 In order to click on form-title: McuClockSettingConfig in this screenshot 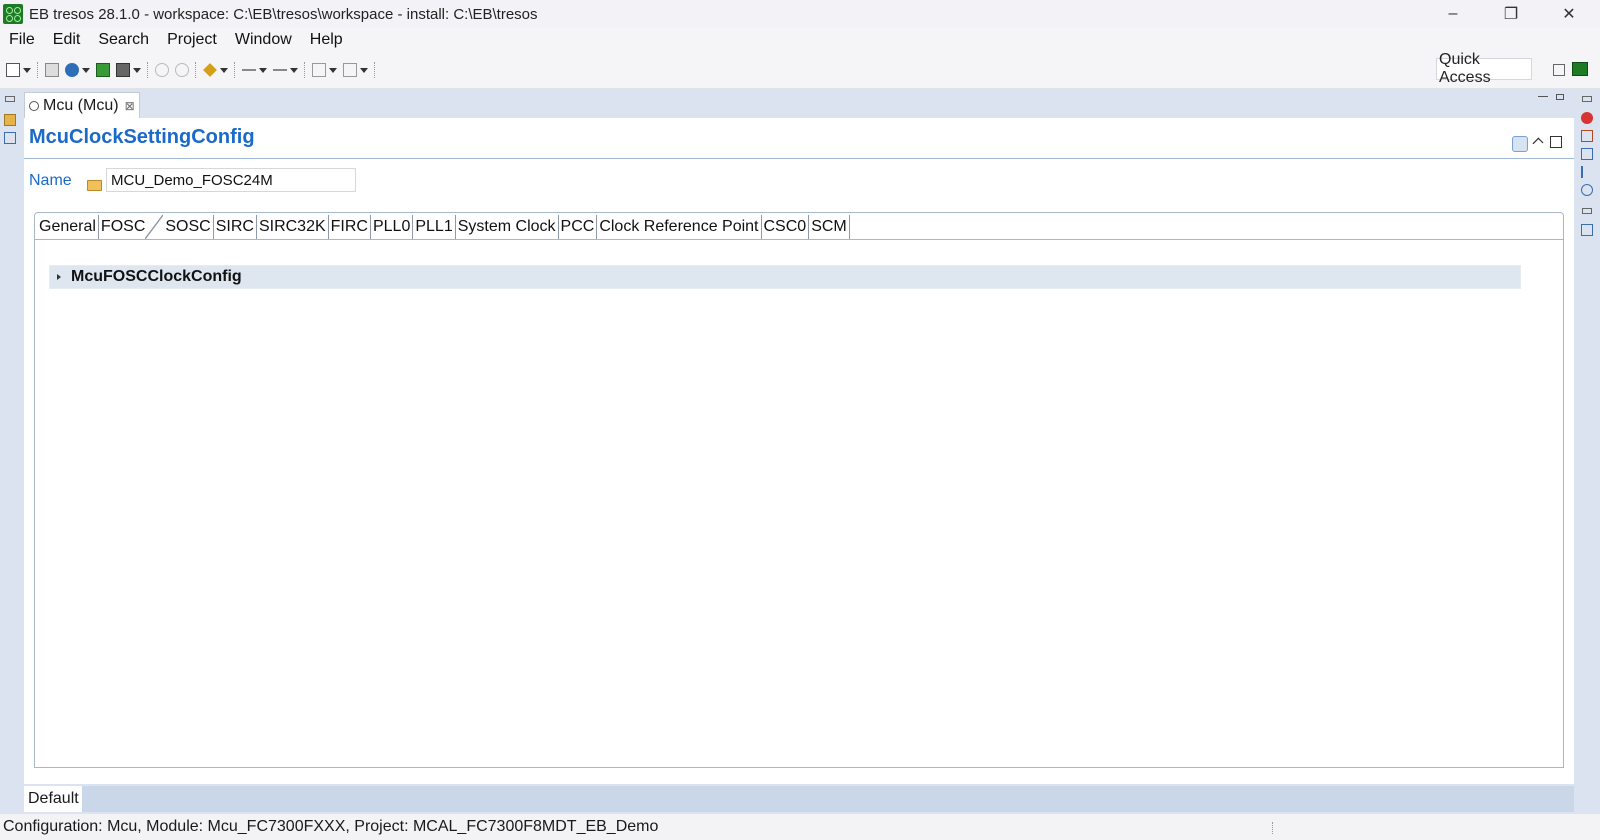, I will do `click(142, 137)`.